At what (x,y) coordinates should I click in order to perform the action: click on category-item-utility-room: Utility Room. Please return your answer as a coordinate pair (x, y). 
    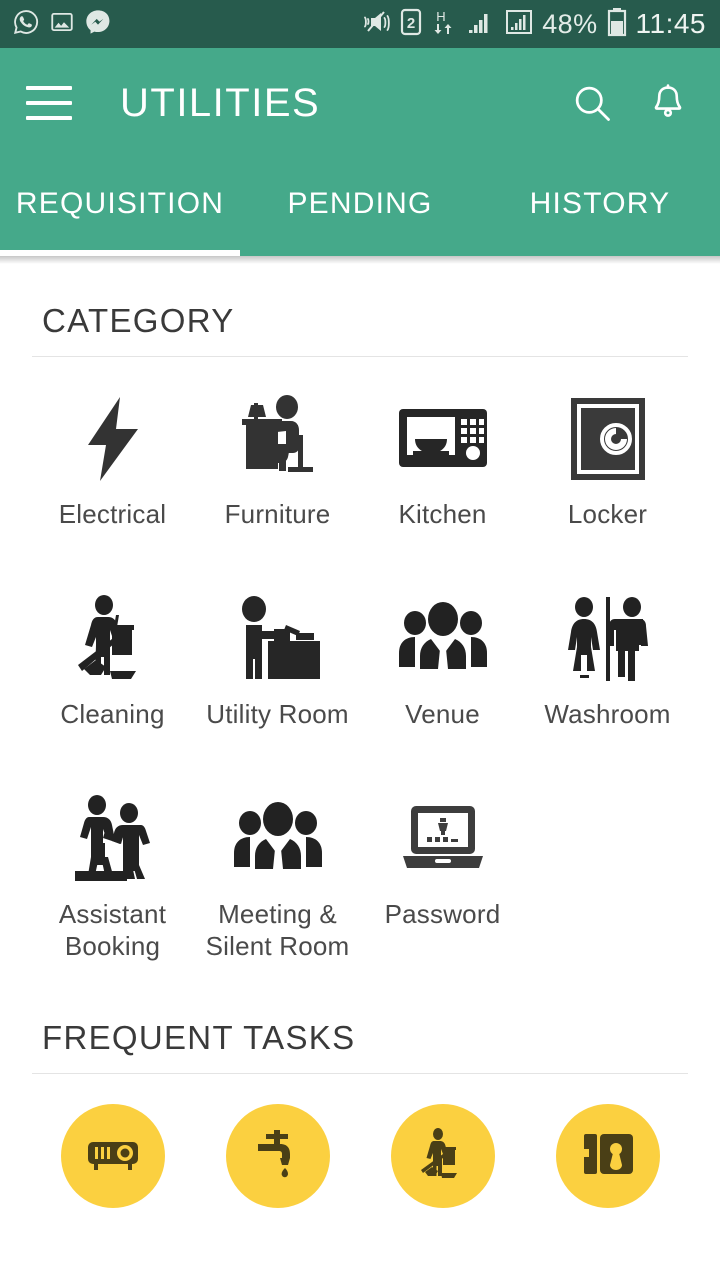
    Looking at the image, I should click on (277, 675).